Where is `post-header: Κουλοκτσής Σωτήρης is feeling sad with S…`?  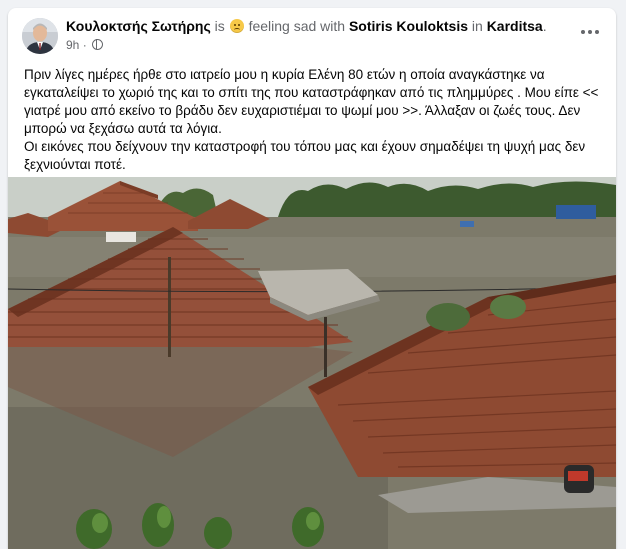
post-header: Κουλοκτσής Σωτήρης is feeling sad with S… is located at coordinates (312, 34).